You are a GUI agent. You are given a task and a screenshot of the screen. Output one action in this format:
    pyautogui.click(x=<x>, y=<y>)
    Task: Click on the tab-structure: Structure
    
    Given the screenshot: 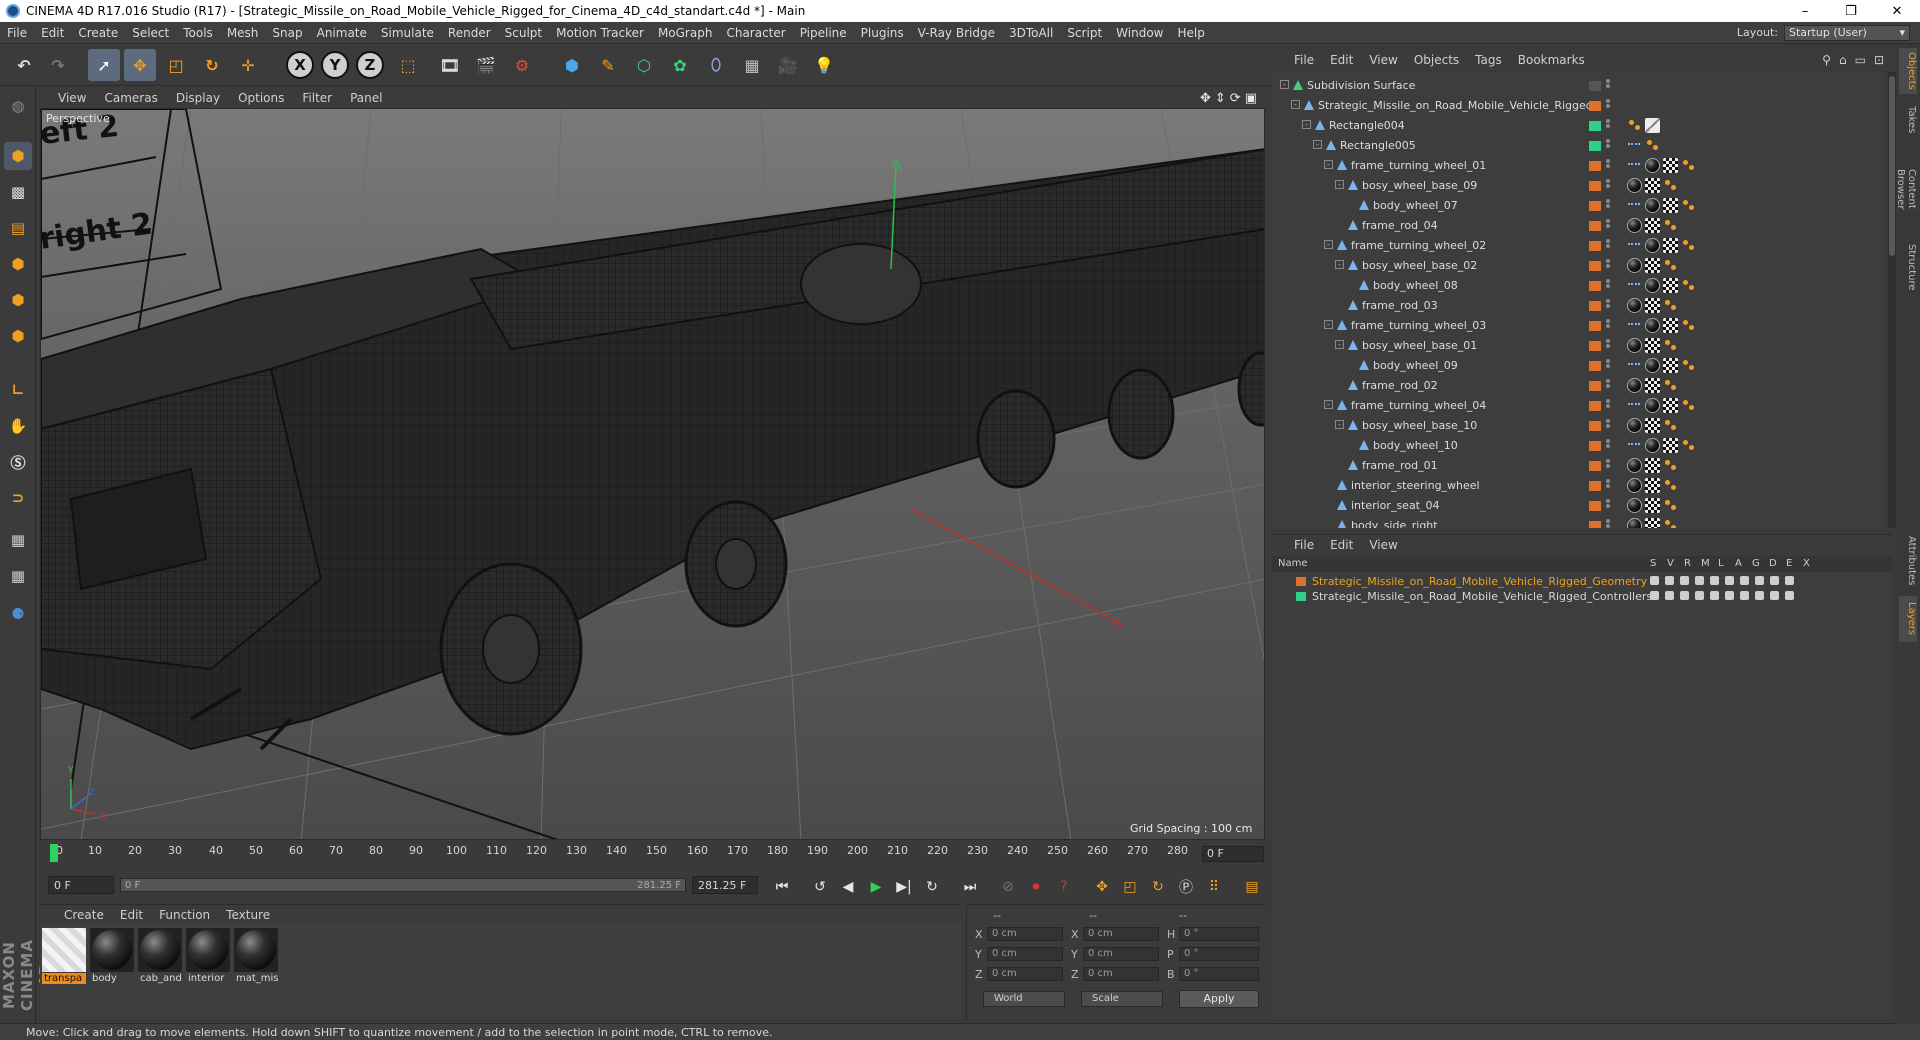 What is the action you would take?
    pyautogui.click(x=1908, y=267)
    